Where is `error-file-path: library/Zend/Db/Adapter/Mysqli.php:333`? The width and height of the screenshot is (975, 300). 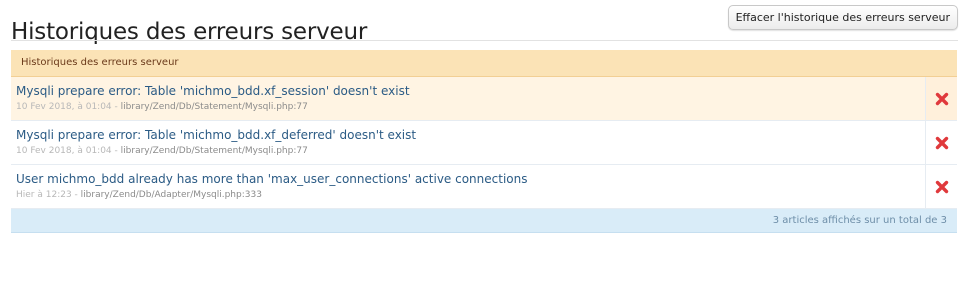
error-file-path: library/Zend/Db/Adapter/Mysqli.php:333 is located at coordinates (171, 195).